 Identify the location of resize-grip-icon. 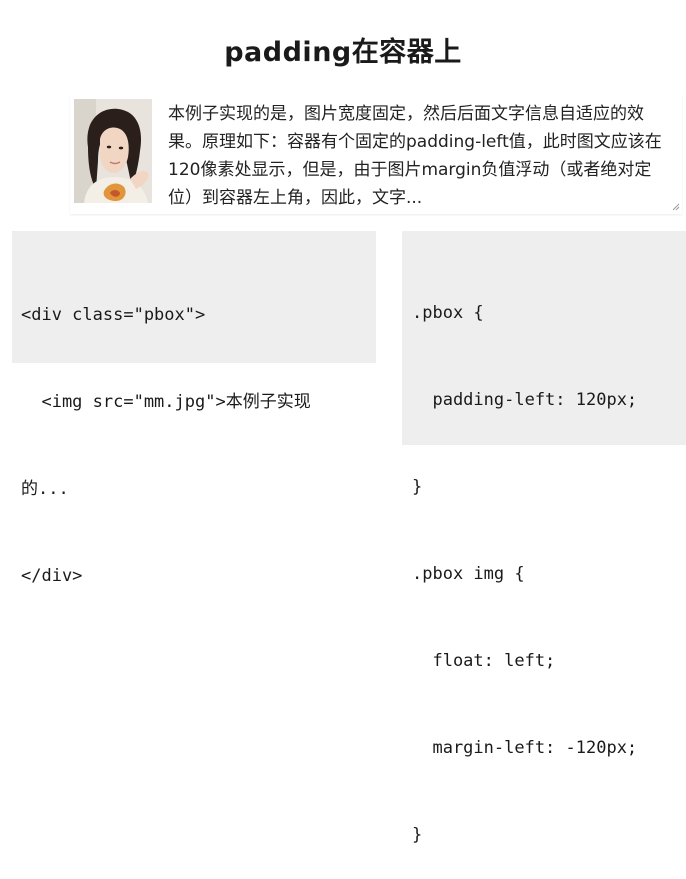
(676, 207).